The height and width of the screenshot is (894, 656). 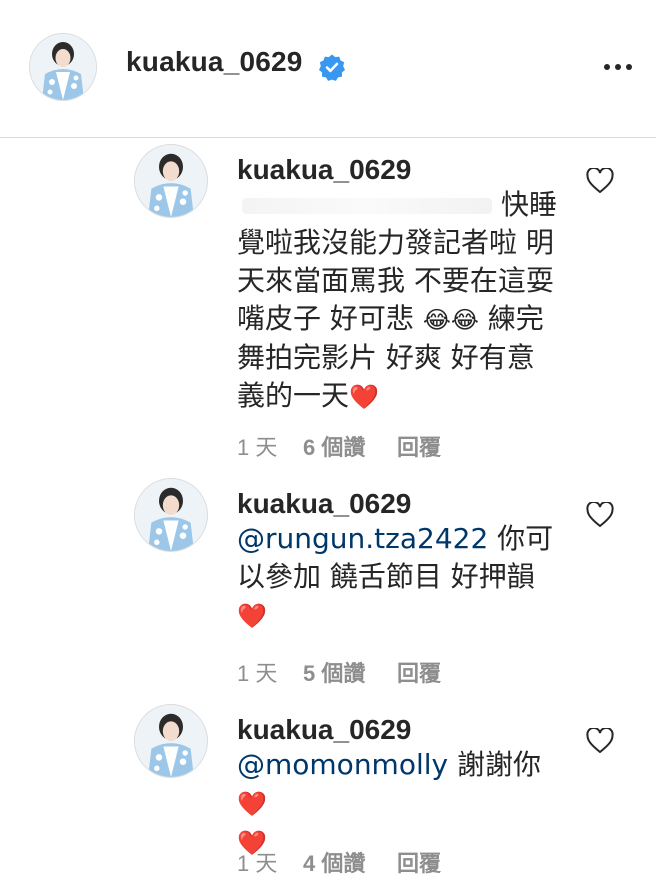 What do you see at coordinates (494, 764) in the screenshot?
I see `comment-line-text: 謝謝你` at bounding box center [494, 764].